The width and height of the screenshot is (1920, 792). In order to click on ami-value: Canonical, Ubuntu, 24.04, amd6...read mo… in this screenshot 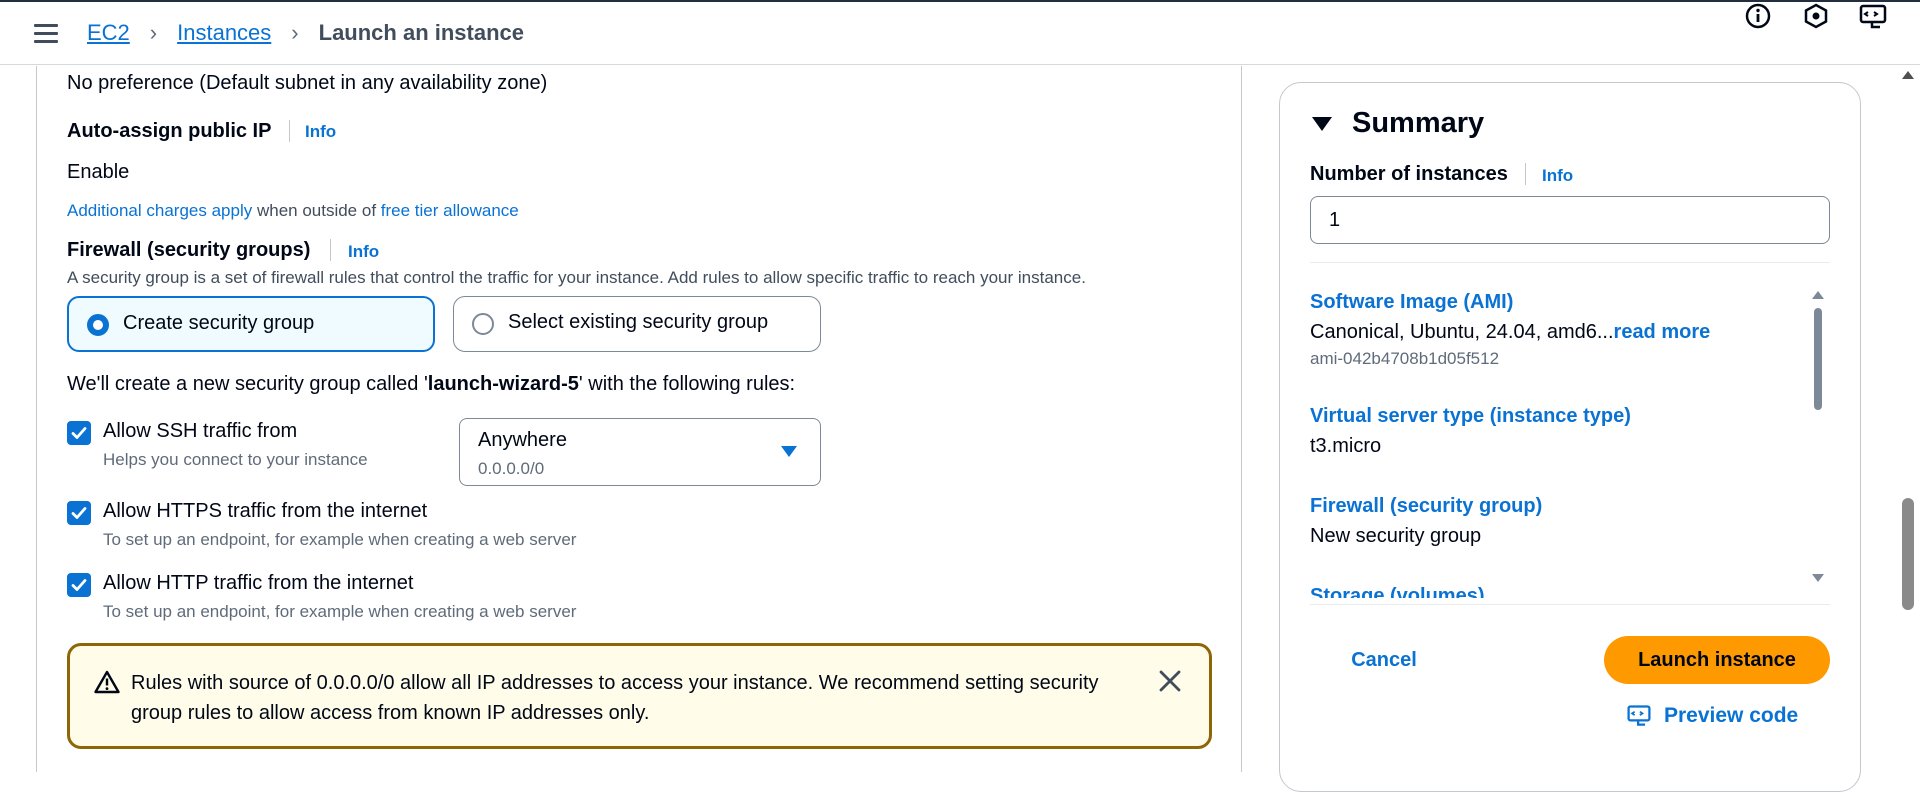, I will do `click(1510, 332)`.